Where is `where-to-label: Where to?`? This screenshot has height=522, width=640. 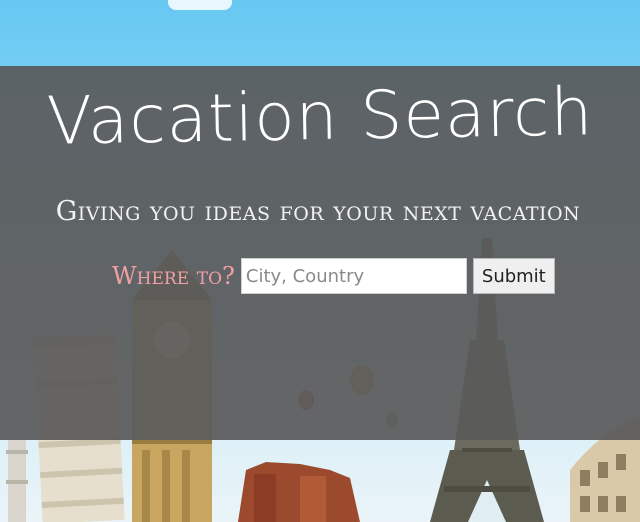 where-to-label: Where to? is located at coordinates (173, 276).